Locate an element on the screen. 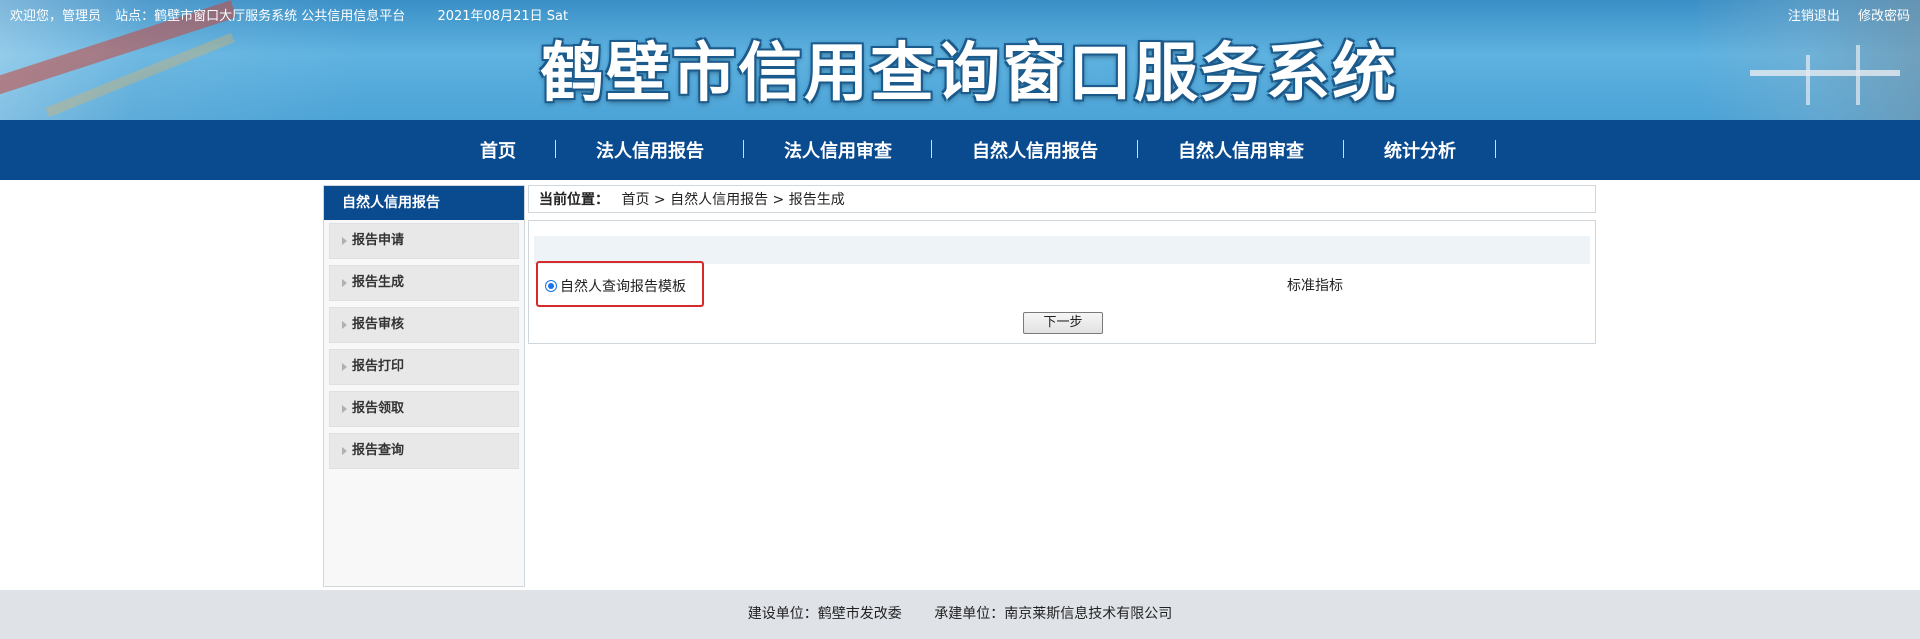 This screenshot has width=1920, height=639. welcome-text: 欢迎您，管理员 is located at coordinates (56, 16).